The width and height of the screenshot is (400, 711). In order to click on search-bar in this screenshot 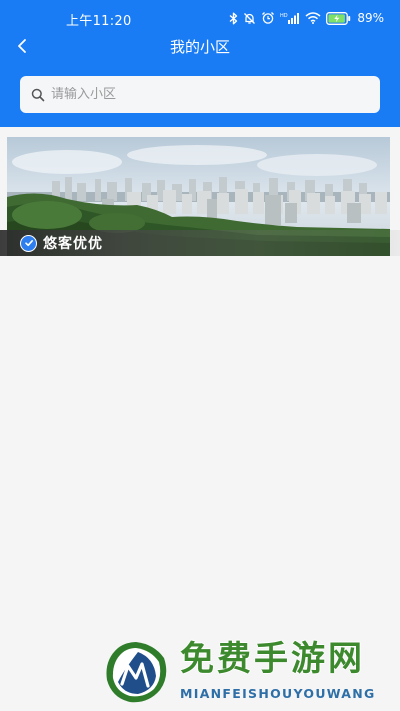, I will do `click(200, 94)`.